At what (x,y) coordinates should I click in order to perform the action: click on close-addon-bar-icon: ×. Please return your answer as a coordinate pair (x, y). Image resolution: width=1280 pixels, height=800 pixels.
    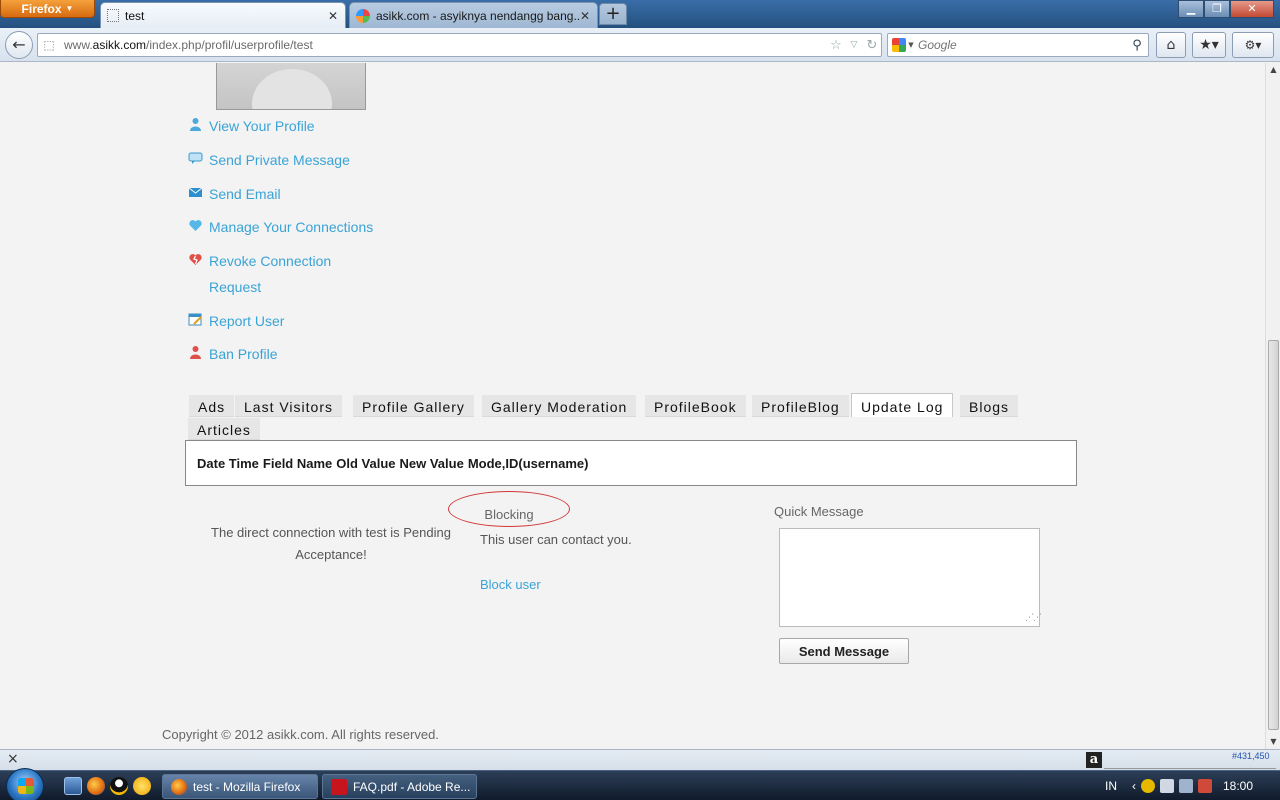
    Looking at the image, I should click on (13, 759).